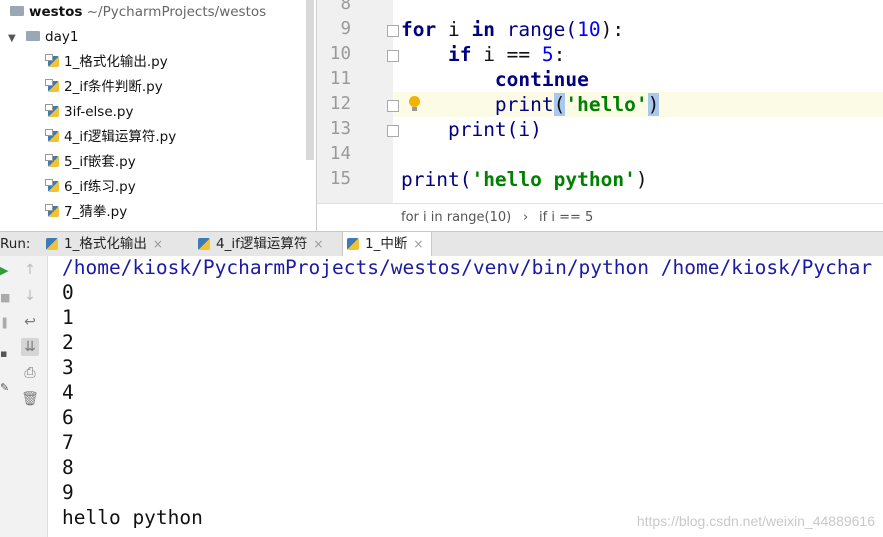  What do you see at coordinates (541, 79) in the screenshot?
I see `code-line-11: continue` at bounding box center [541, 79].